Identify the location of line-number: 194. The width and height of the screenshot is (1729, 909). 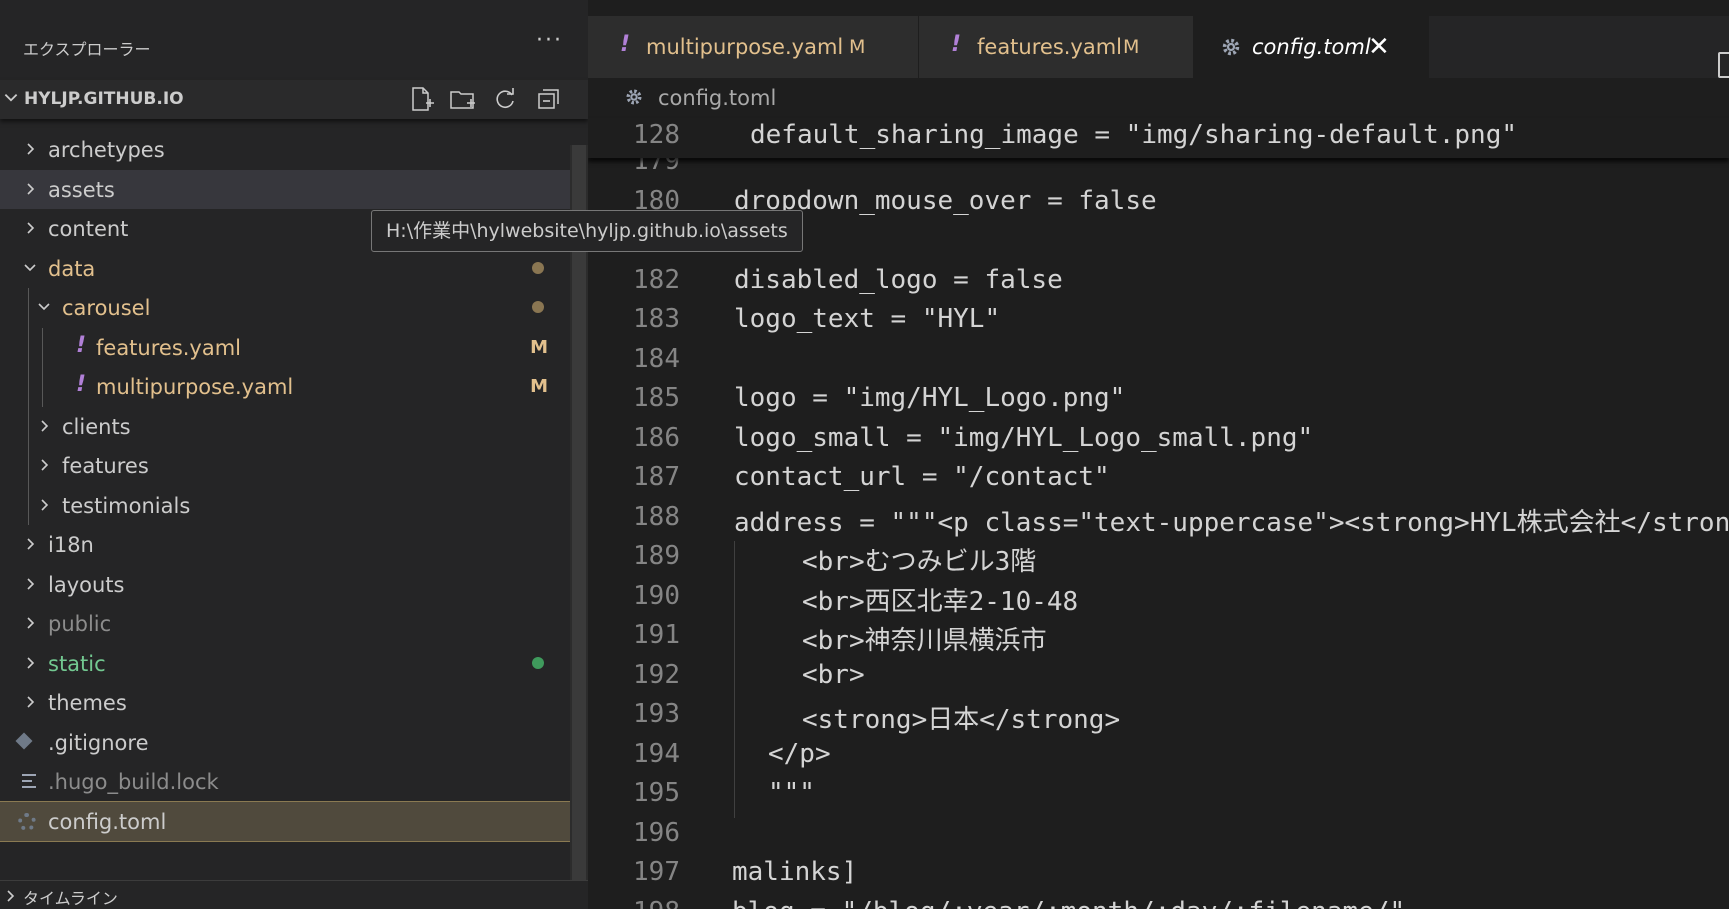
(656, 753).